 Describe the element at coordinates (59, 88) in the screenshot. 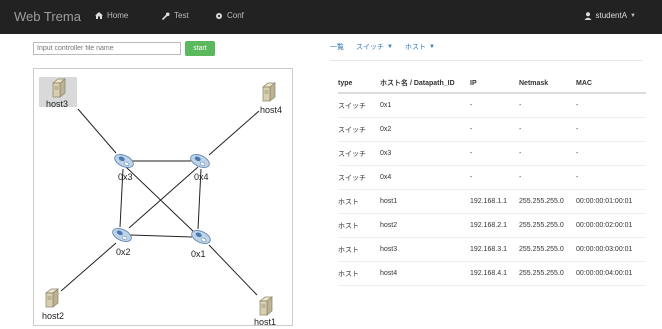

I see `host3-icon` at that location.